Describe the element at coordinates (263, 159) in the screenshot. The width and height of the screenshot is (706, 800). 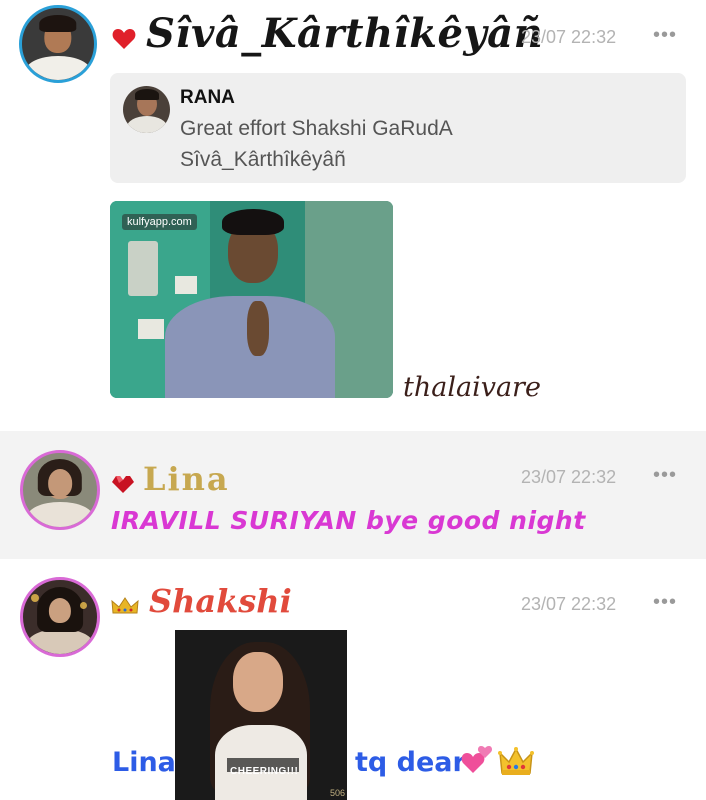
I see `quoted-text-line: Sîvâ_Kârthîkêyâñ` at that location.